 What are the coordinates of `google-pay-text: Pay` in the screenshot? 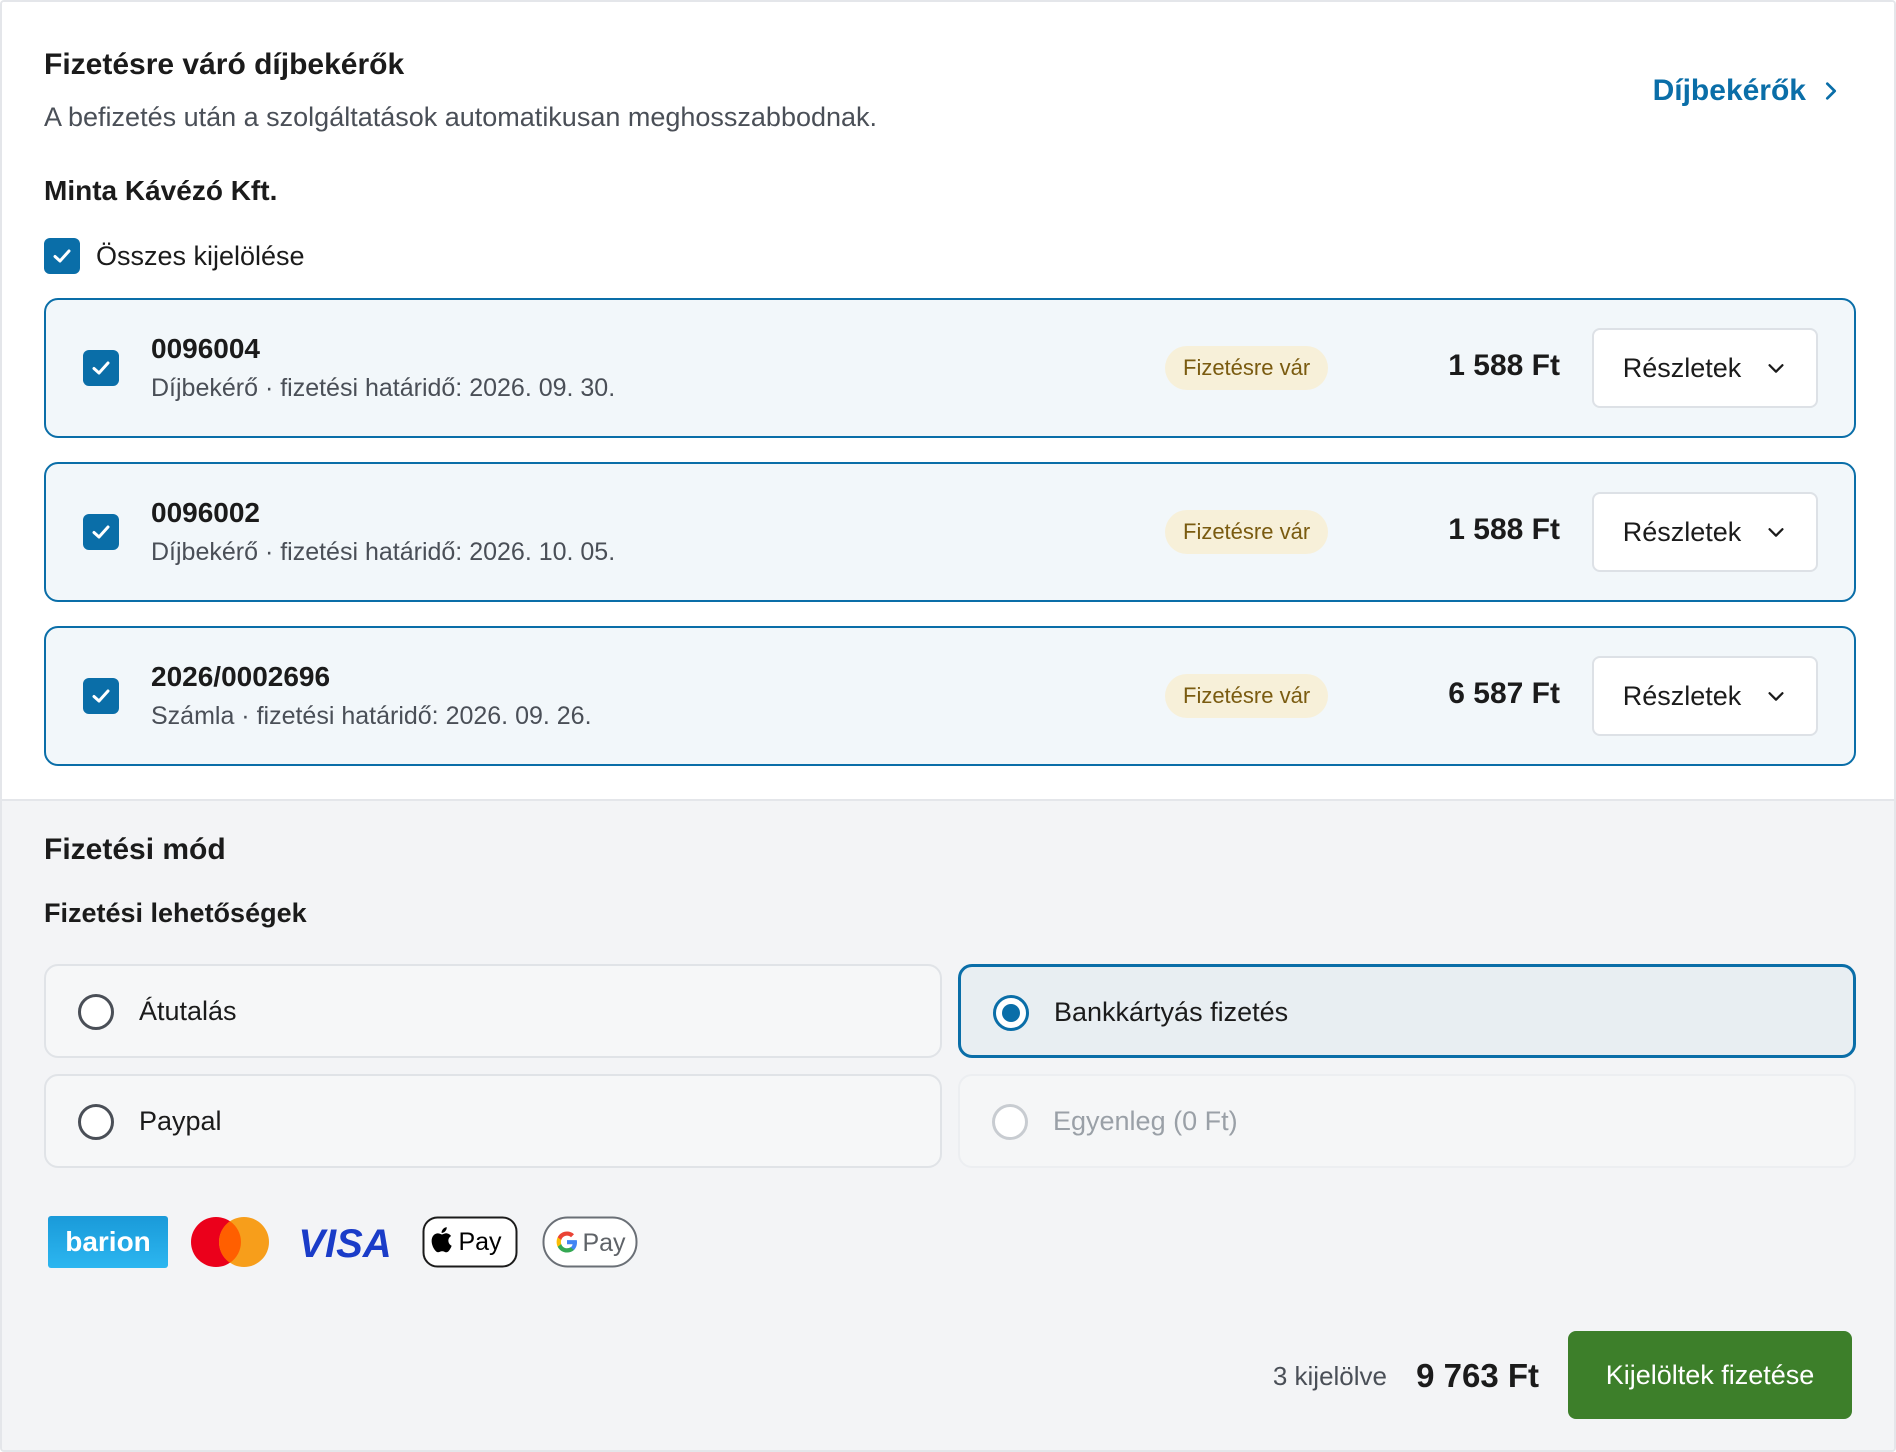 It's located at (604, 1243).